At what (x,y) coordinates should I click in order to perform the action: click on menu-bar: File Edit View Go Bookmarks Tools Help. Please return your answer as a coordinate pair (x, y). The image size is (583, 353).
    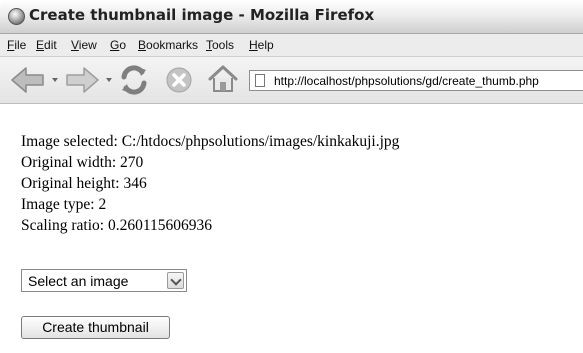
    Looking at the image, I should click on (291, 45).